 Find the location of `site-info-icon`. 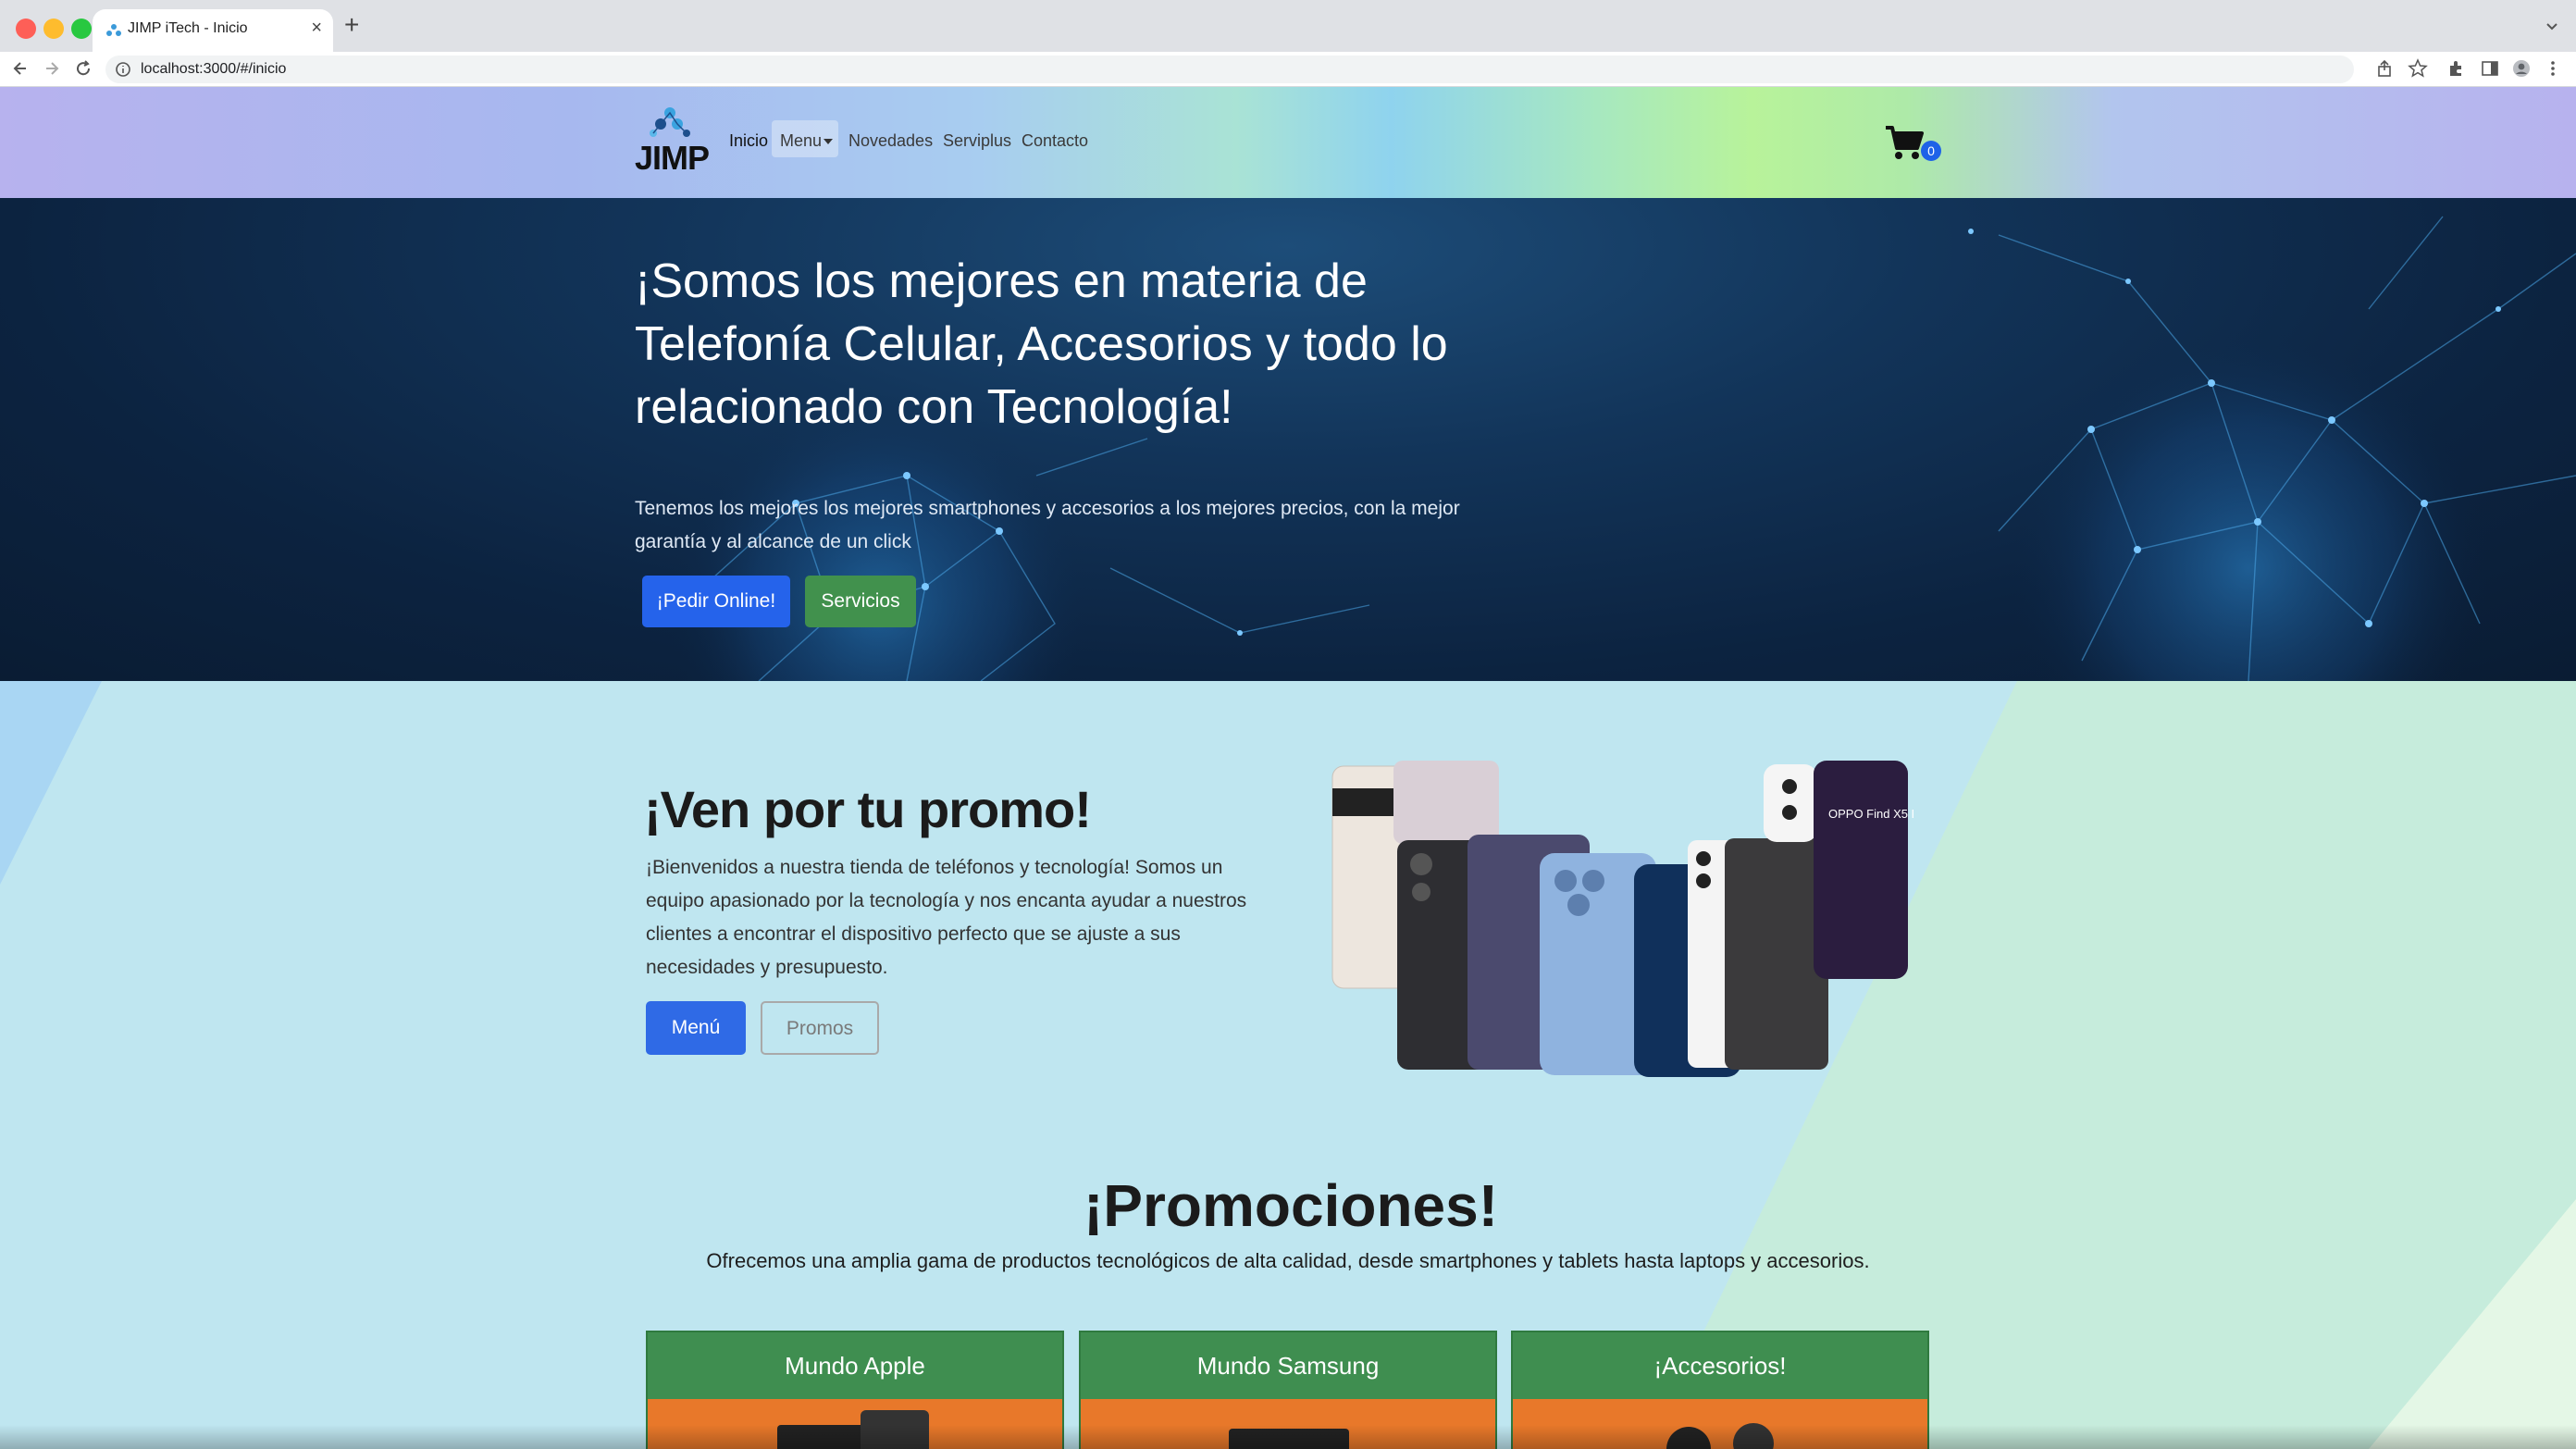

site-info-icon is located at coordinates (123, 69).